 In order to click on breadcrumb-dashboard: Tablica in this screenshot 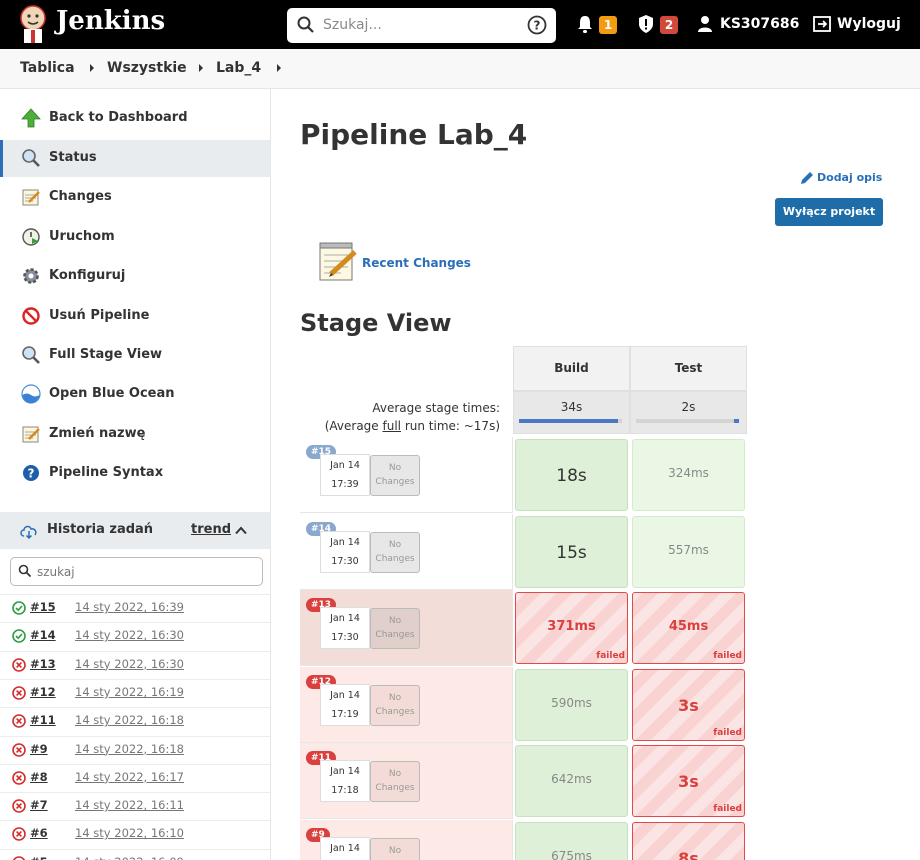, I will do `click(47, 68)`.